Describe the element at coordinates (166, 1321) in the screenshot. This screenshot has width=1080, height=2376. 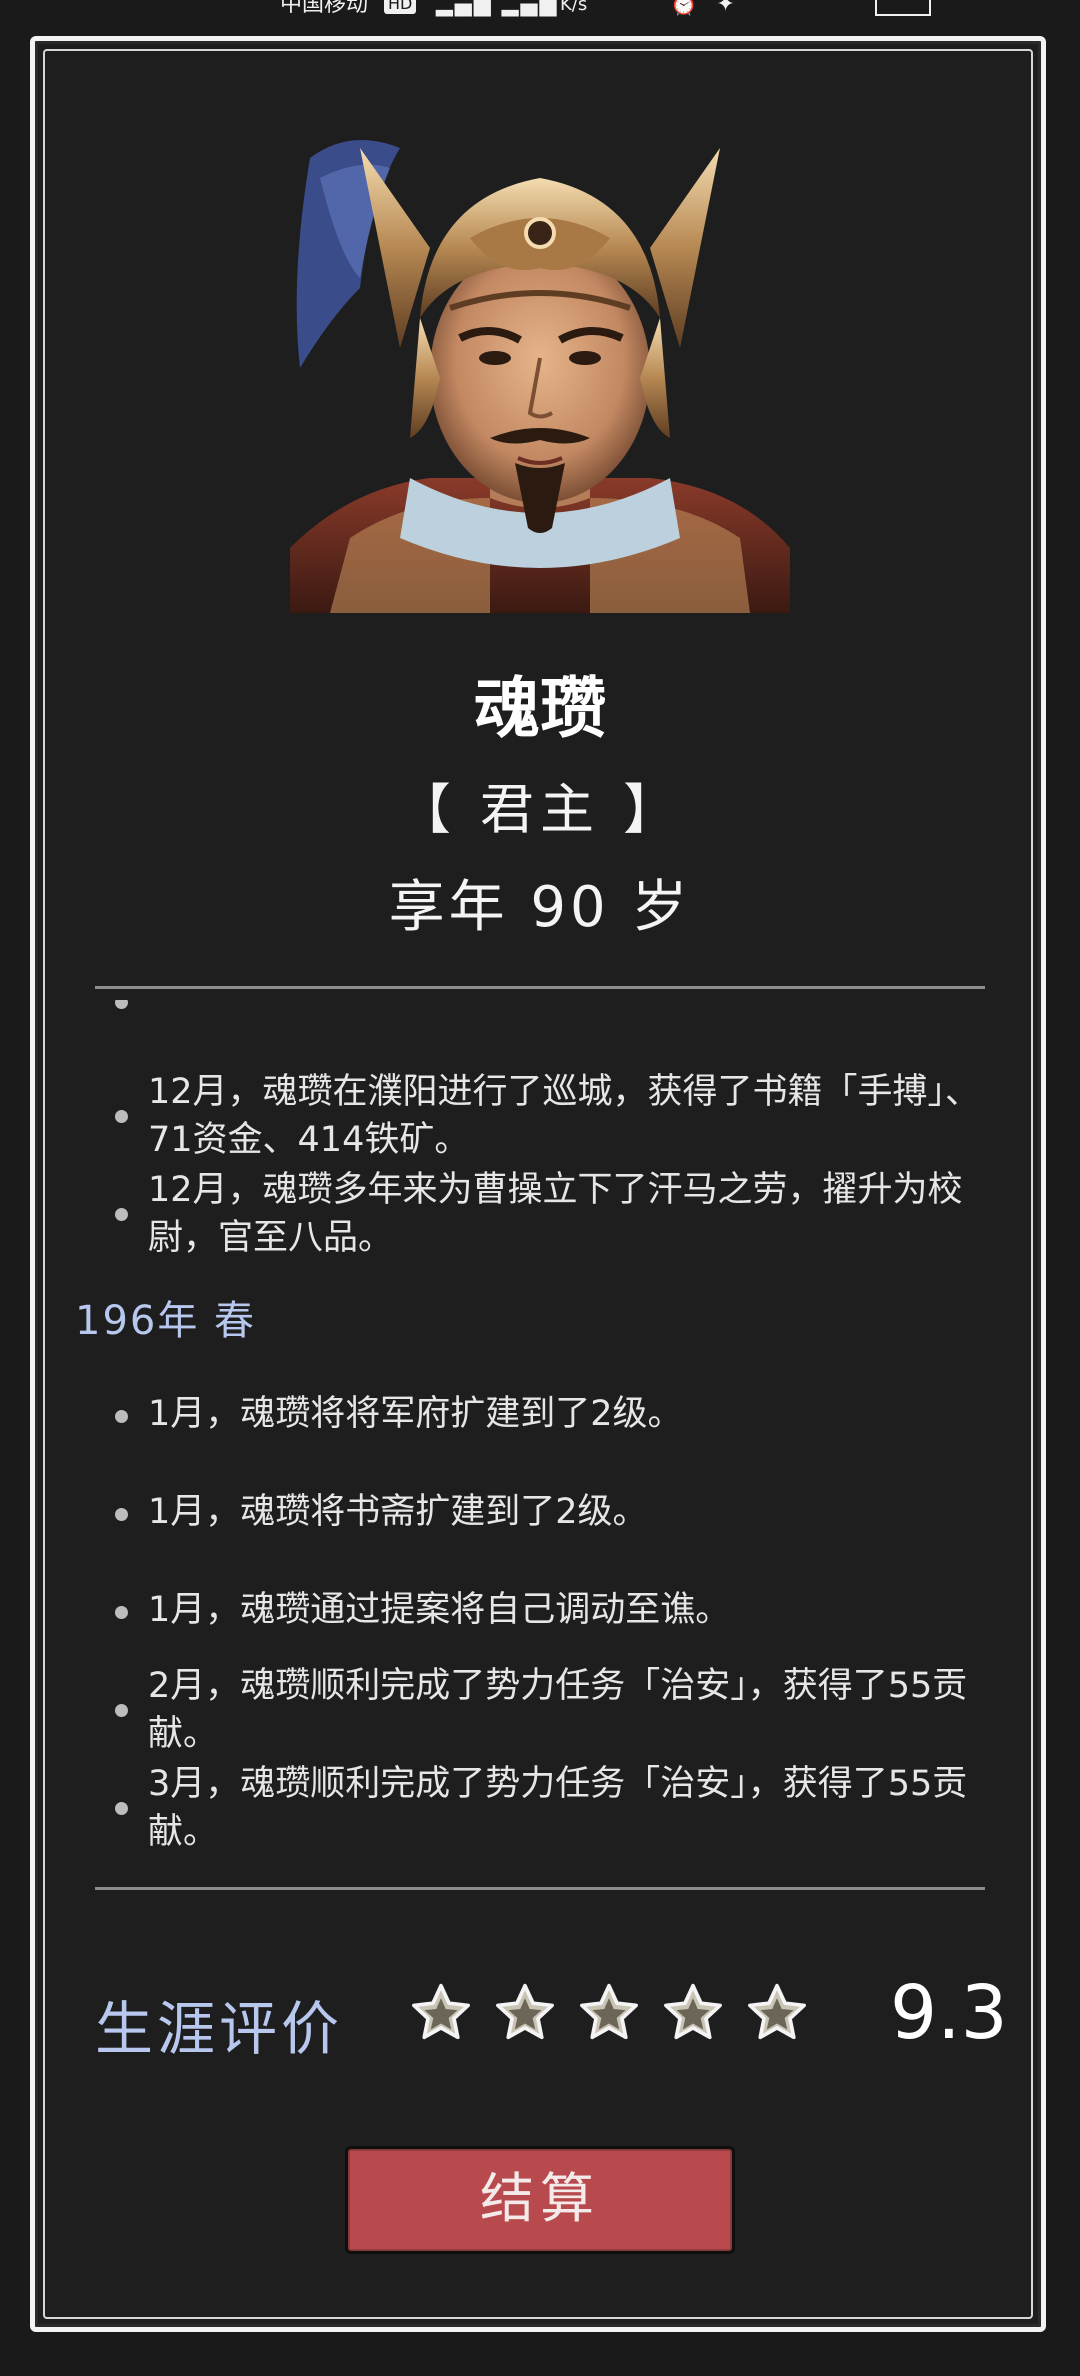
I see `season-header: 196年 春` at that location.